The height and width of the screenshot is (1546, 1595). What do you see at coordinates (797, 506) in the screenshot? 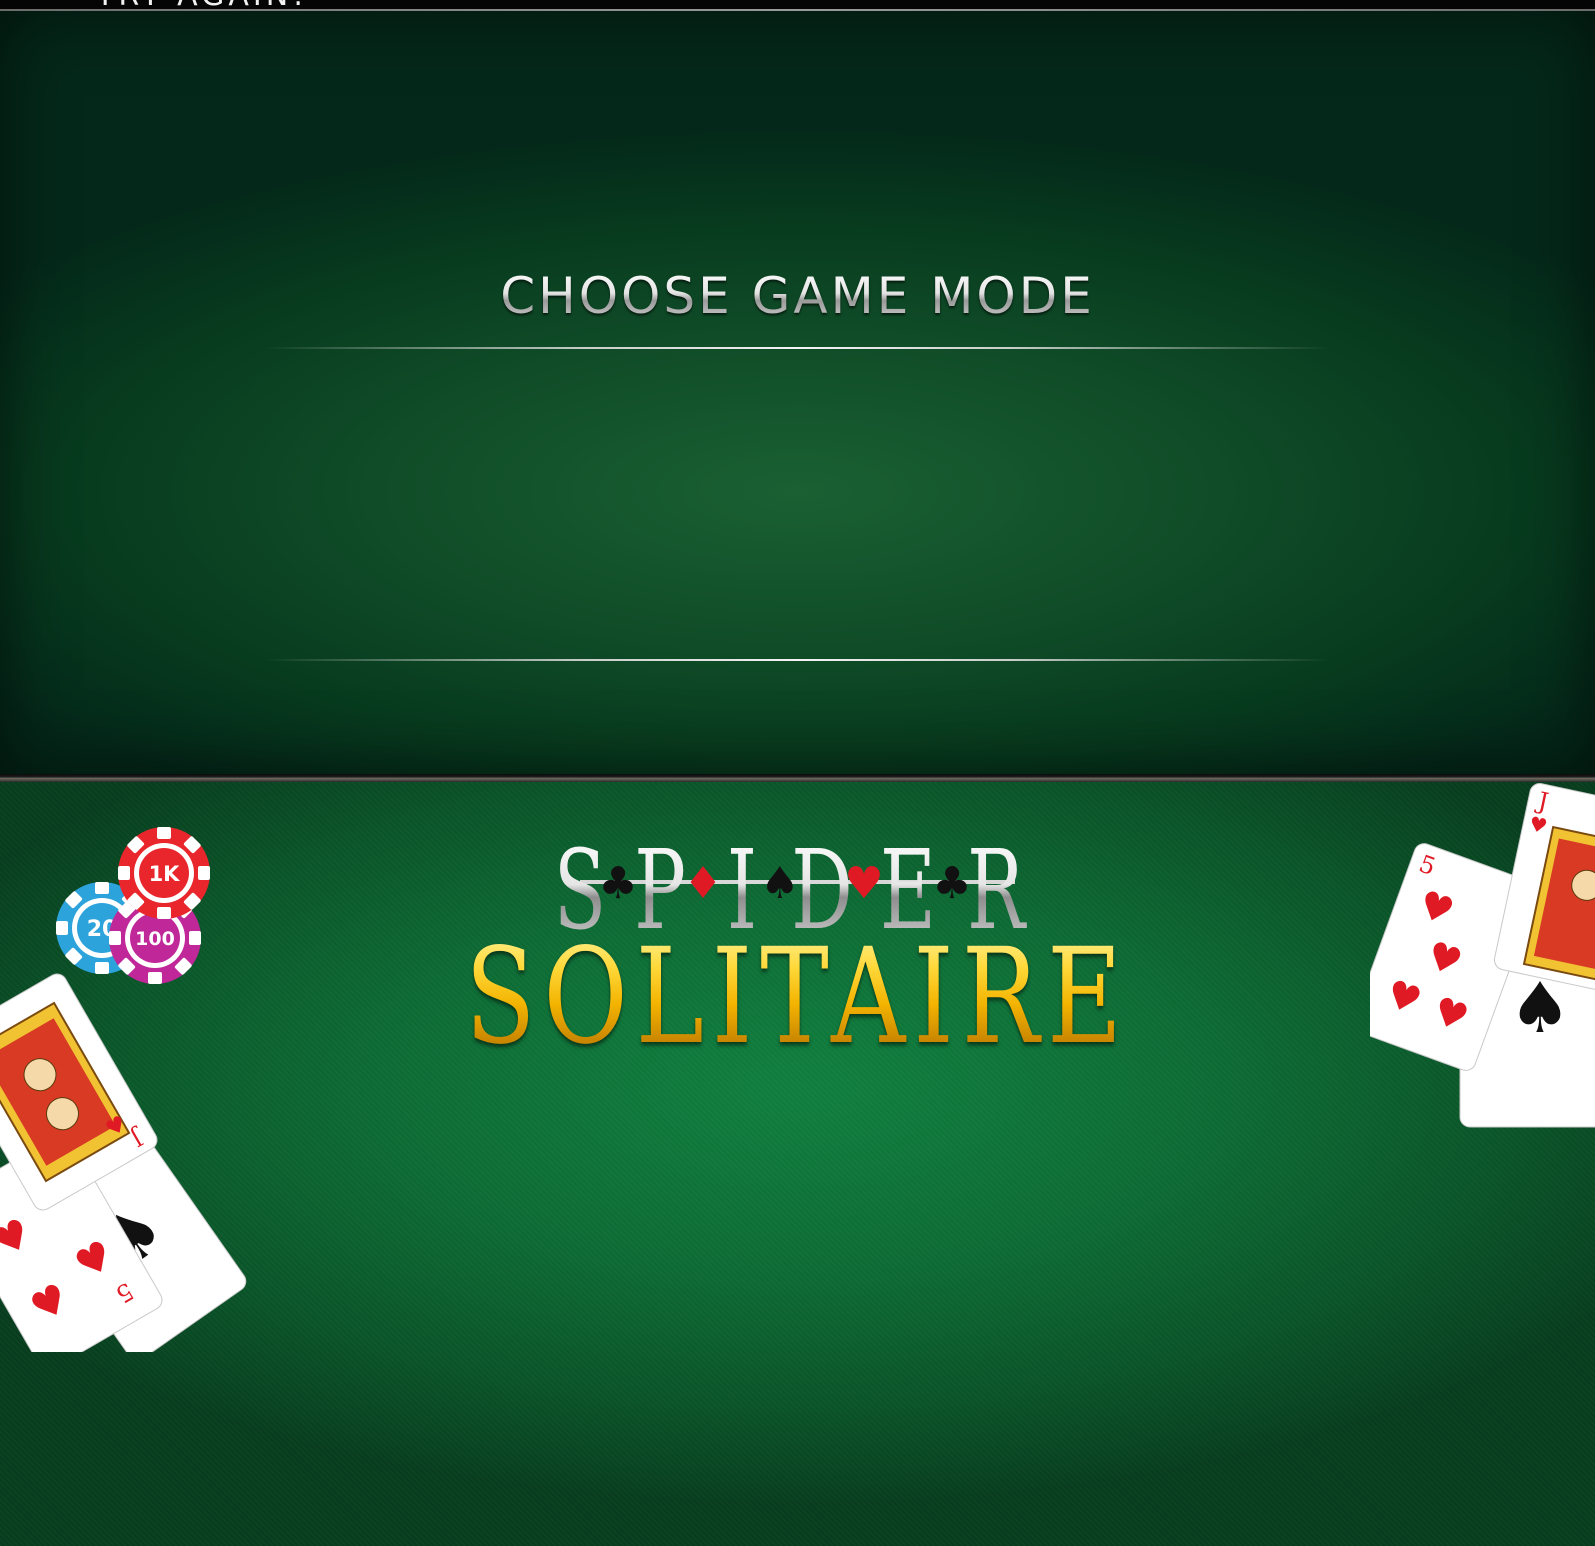
I see `game-mode-list` at bounding box center [797, 506].